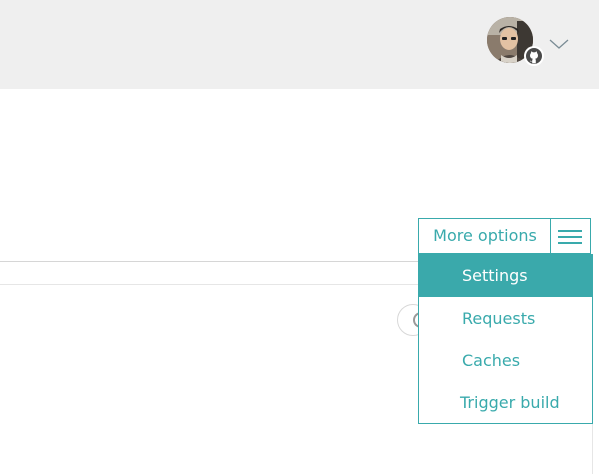  Describe the element at coordinates (505, 318) in the screenshot. I see `menu-item-requests: Requests` at that location.